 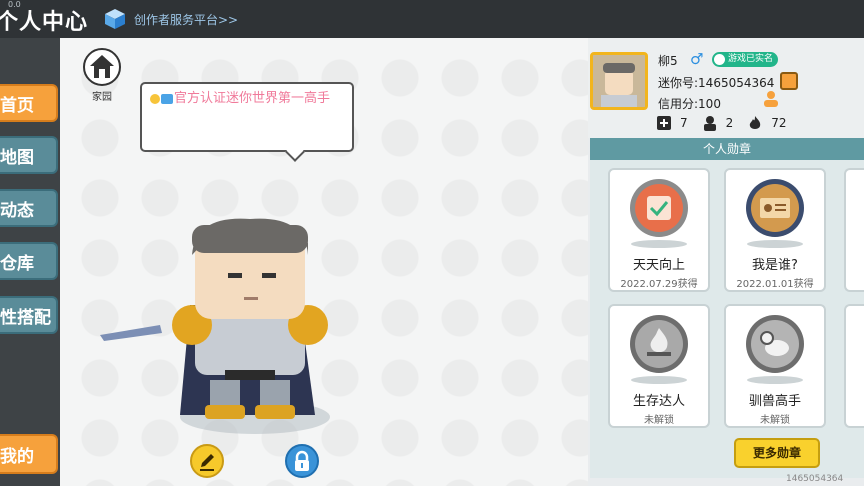 What do you see at coordinates (25, 317) in the screenshot?
I see `sidebar-item-label: 性搭配` at bounding box center [25, 317].